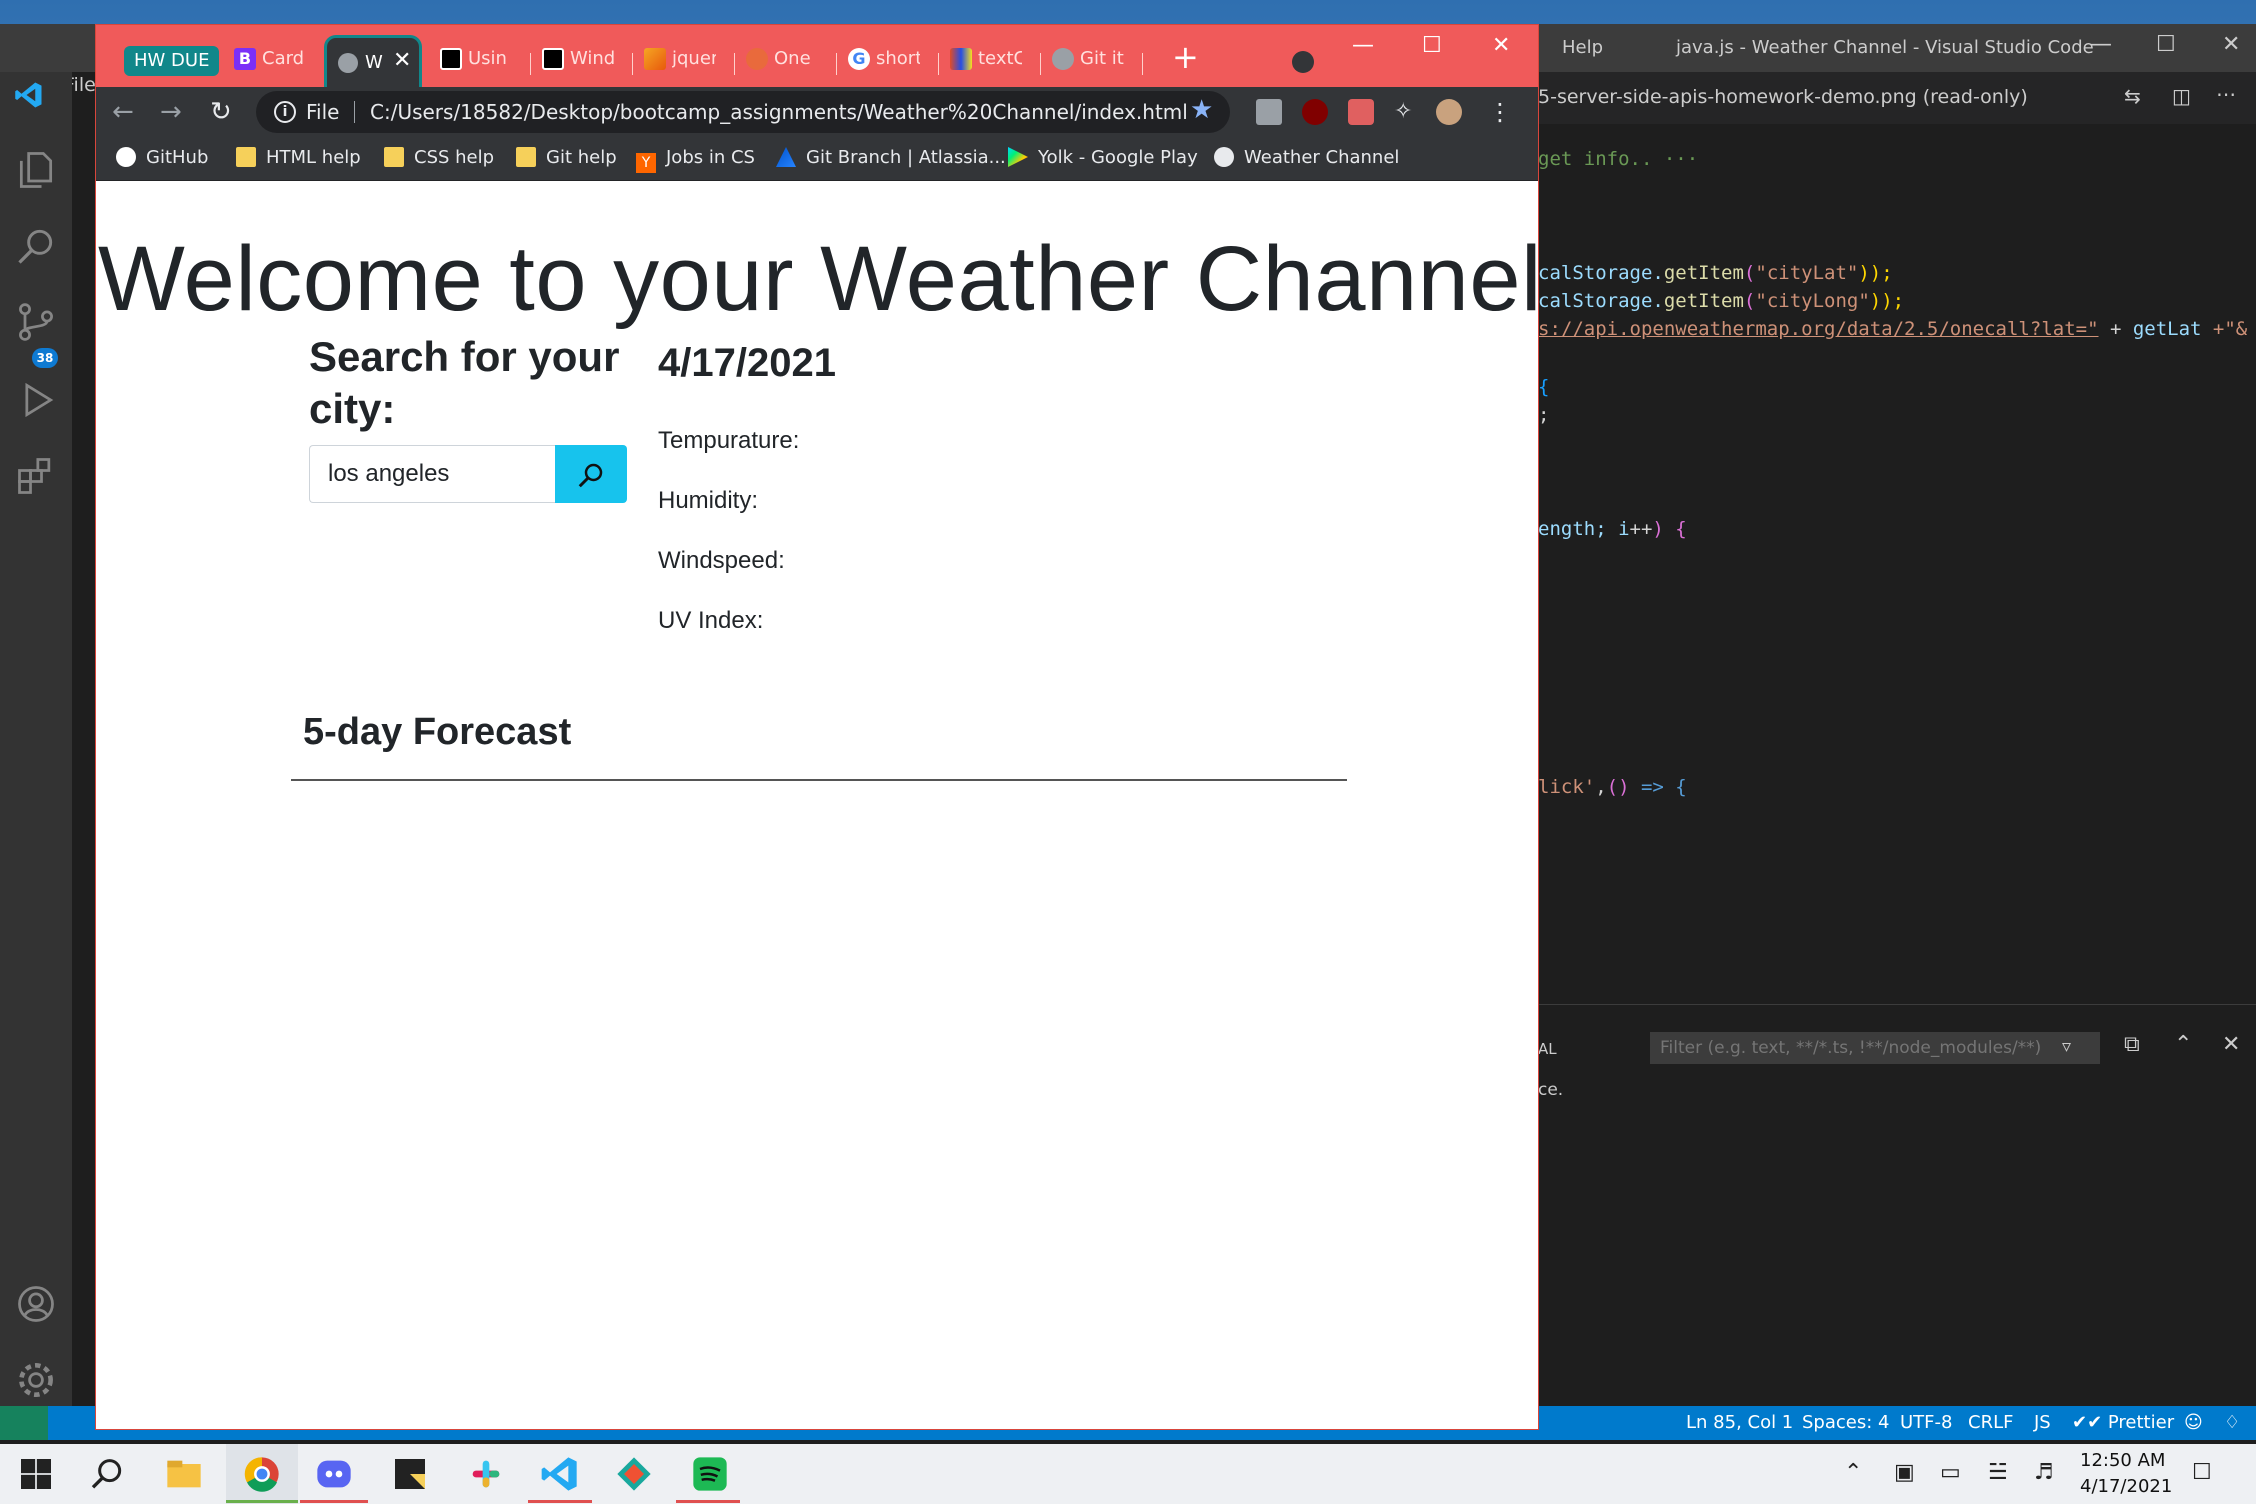  Describe the element at coordinates (1185, 57) in the screenshot. I see `new-tab-icon: +` at that location.